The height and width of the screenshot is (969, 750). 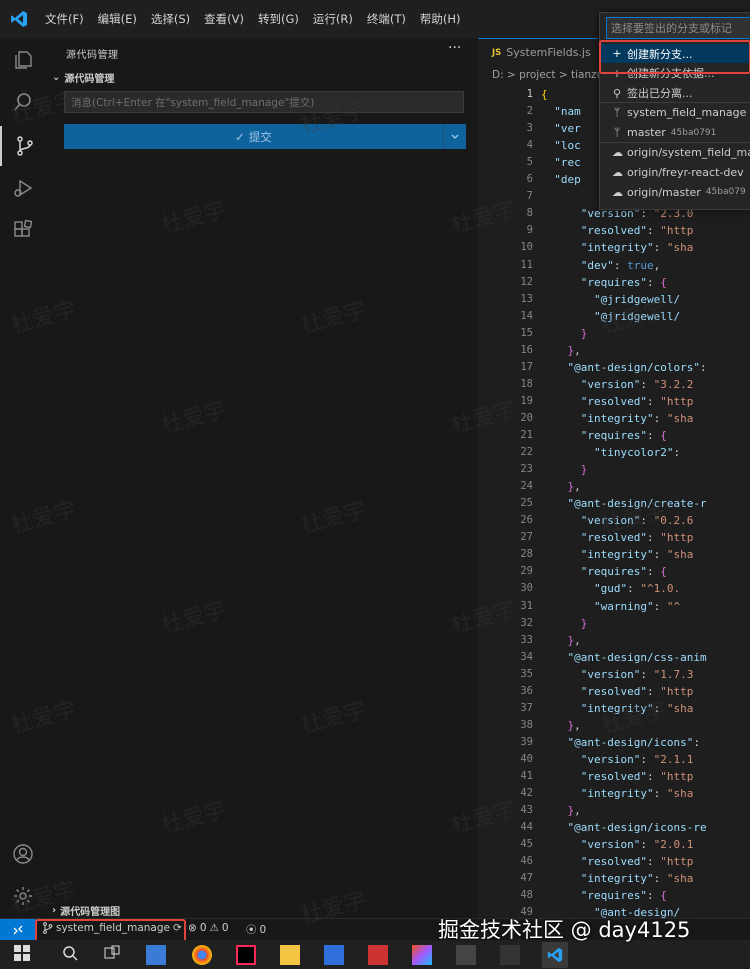 What do you see at coordinates (422, 955) in the screenshot?
I see `figma-icon` at bounding box center [422, 955].